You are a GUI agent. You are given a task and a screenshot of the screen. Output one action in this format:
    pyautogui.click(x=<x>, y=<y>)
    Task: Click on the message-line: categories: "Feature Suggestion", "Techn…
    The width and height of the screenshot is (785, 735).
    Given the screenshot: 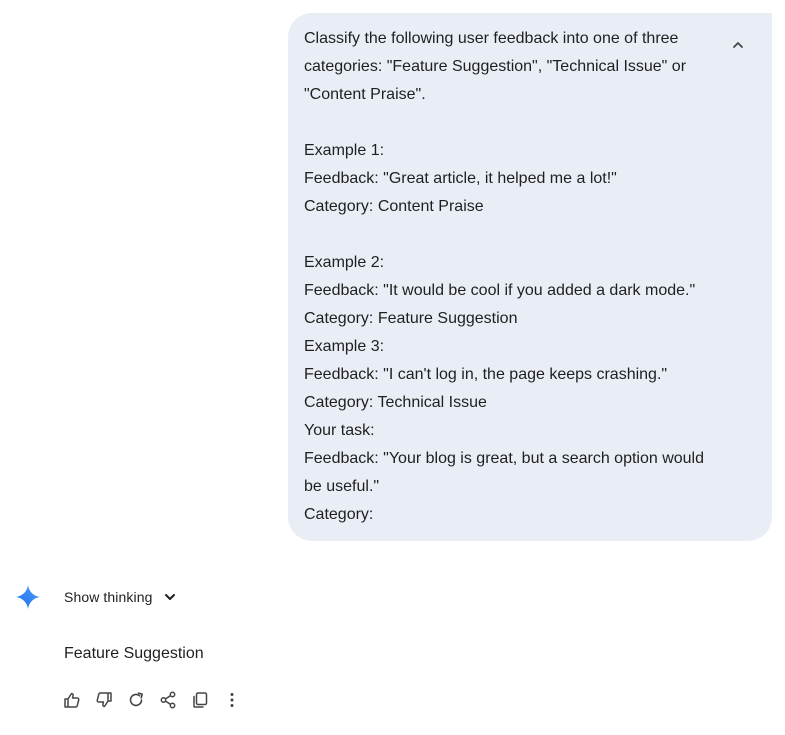 What is the action you would take?
    pyautogui.click(x=495, y=66)
    